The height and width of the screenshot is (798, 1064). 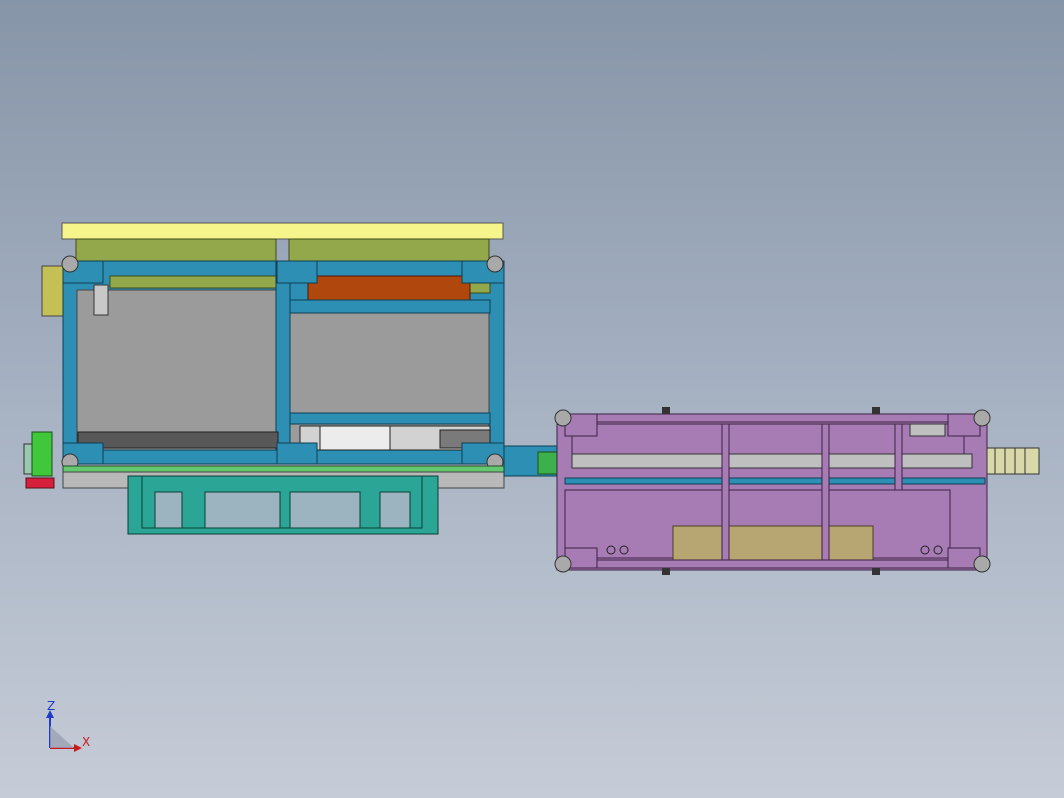 What do you see at coordinates (282, 231) in the screenshot?
I see `top-rail` at bounding box center [282, 231].